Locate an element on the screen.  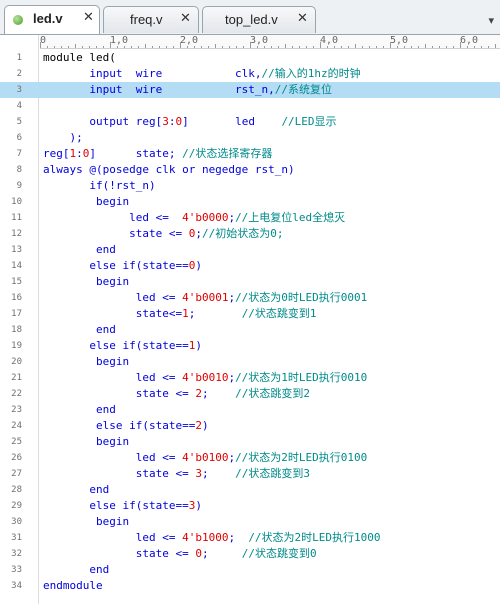
code-line: 33 end is located at coordinates (250, 570).